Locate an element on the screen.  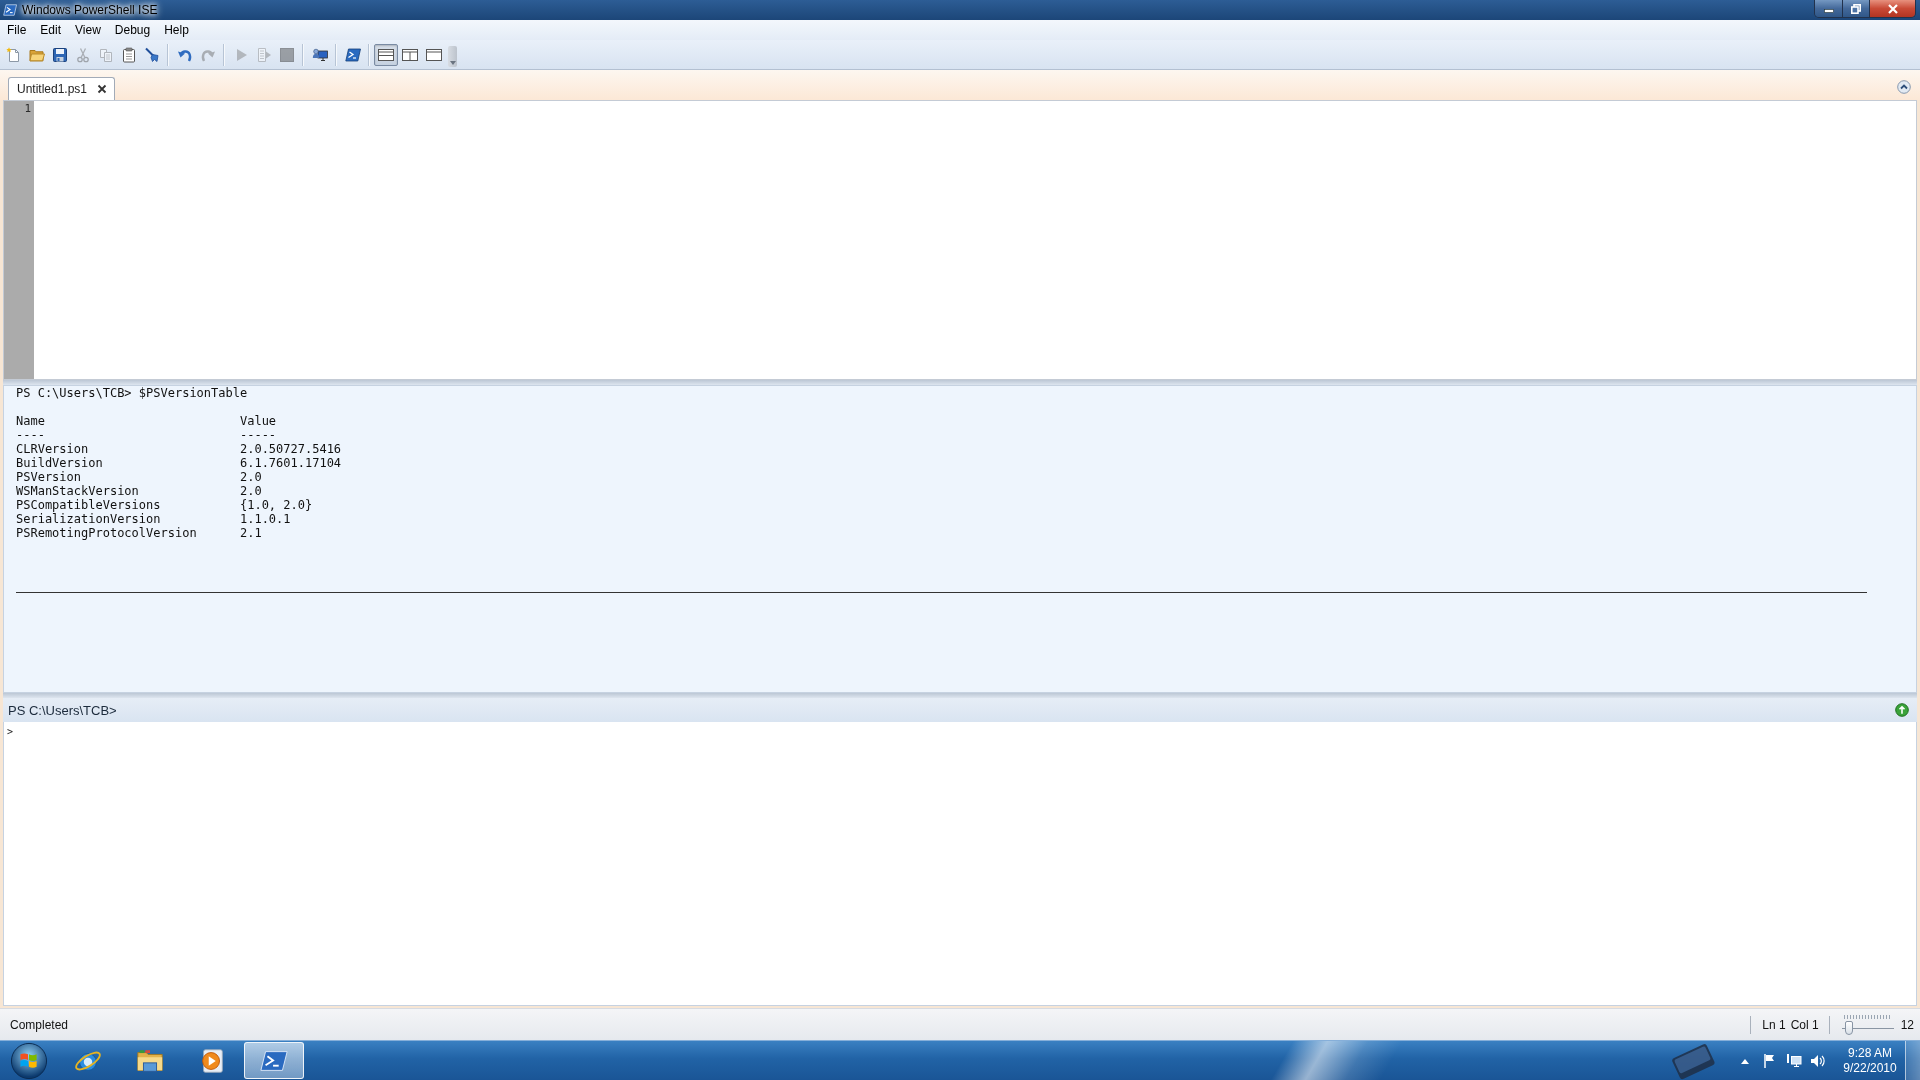
line-number: 1 is located at coordinates (27, 109).